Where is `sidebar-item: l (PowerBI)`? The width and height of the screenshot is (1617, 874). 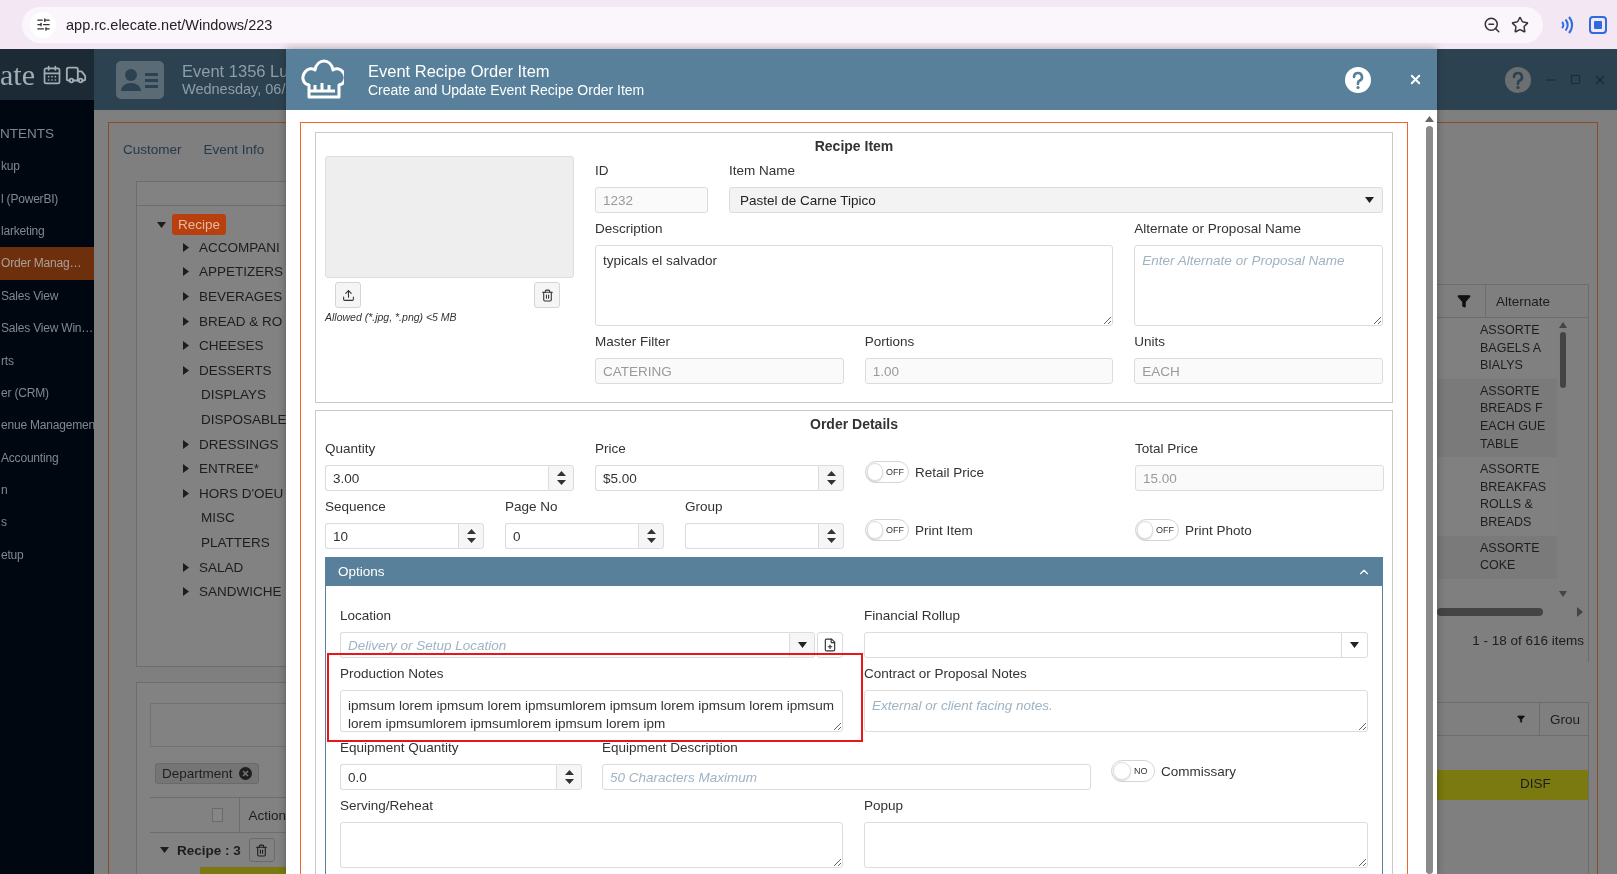 sidebar-item: l (PowerBI) is located at coordinates (47, 198).